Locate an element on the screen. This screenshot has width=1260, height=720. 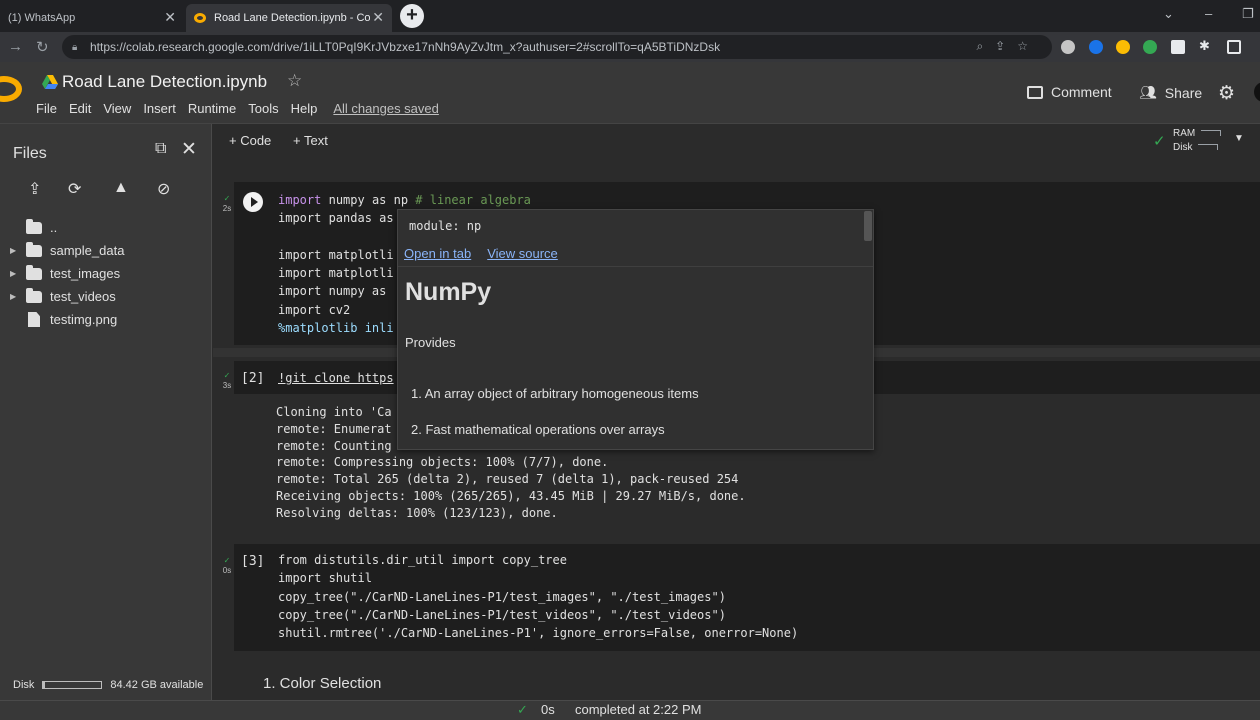
gear-icon: ⚙ is located at coordinates (1226, 93).